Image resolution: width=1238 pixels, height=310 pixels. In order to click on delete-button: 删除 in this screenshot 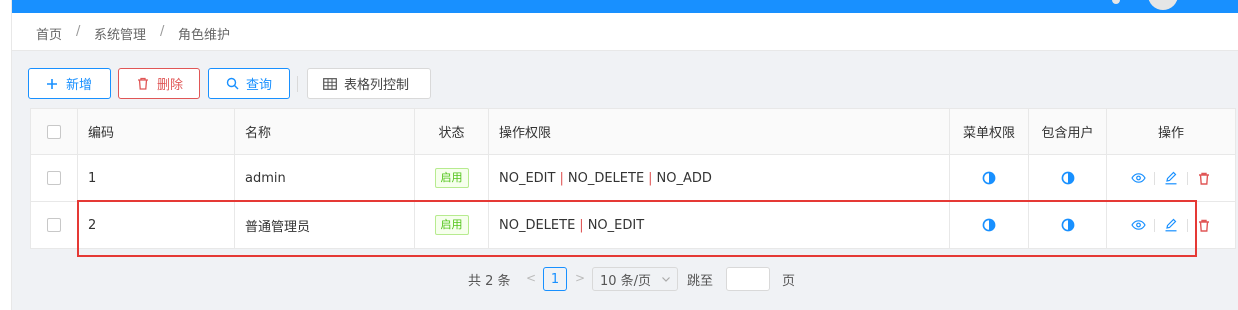, I will do `click(159, 83)`.